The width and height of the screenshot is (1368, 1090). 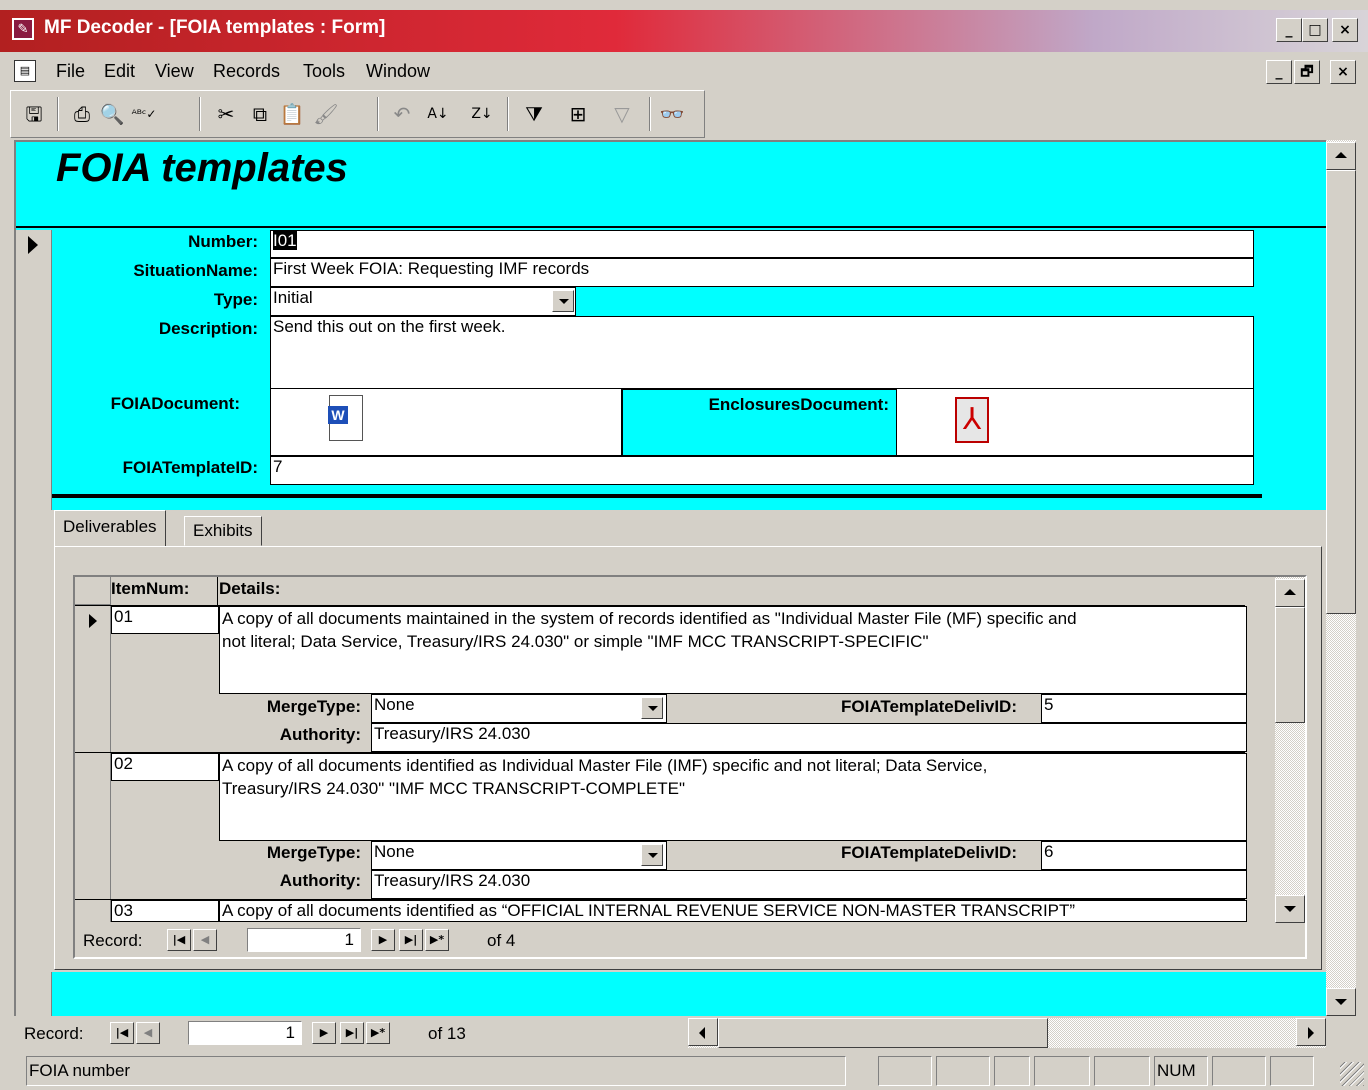 I want to click on subform-scroll-thumb, so click(x=1290, y=665).